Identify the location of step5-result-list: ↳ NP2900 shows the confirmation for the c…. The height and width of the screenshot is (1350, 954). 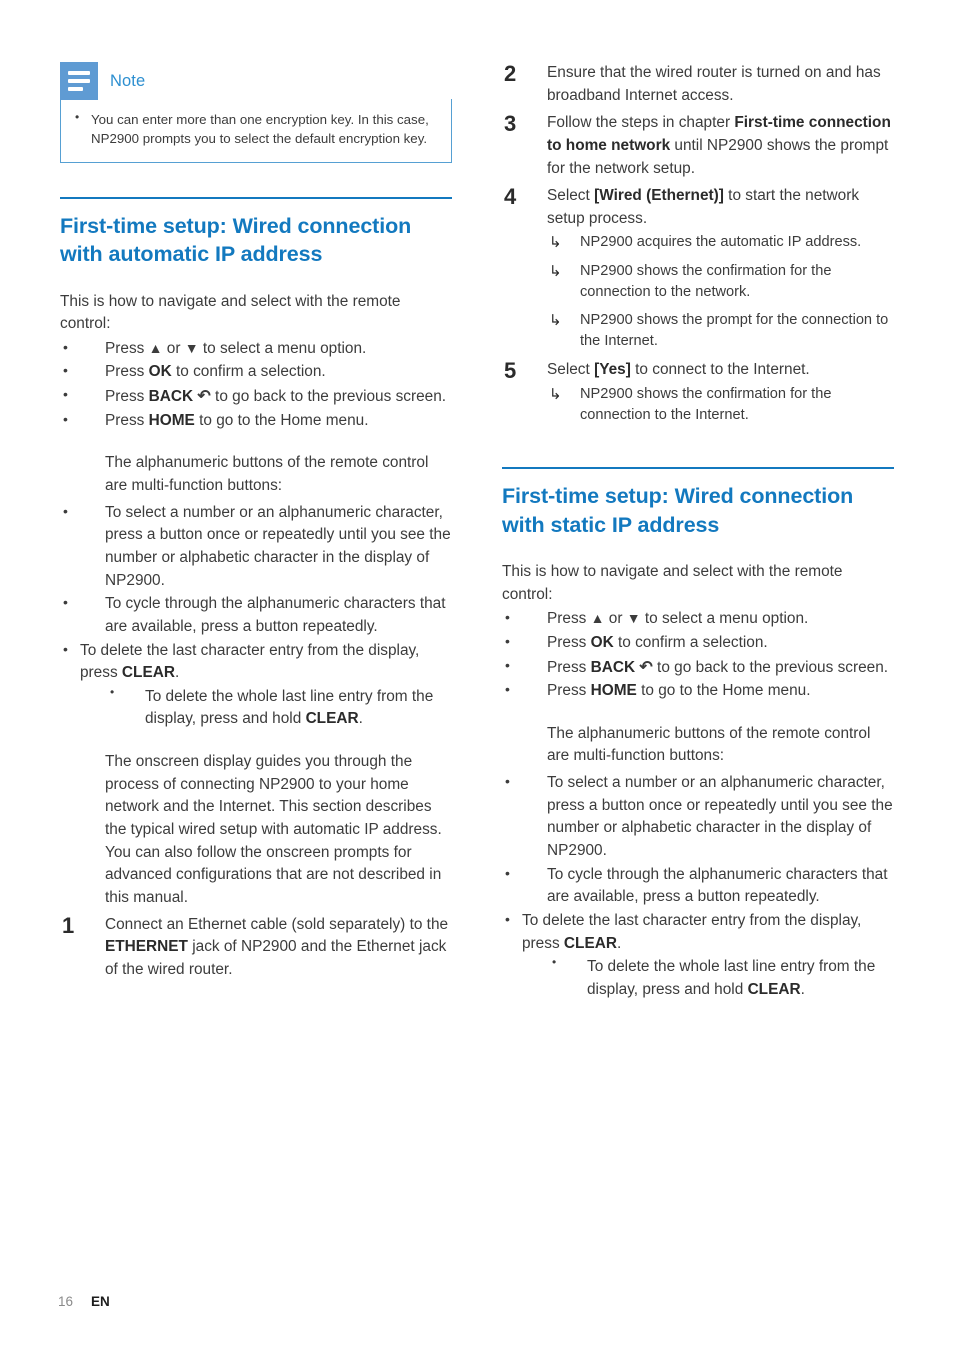
(720, 405).